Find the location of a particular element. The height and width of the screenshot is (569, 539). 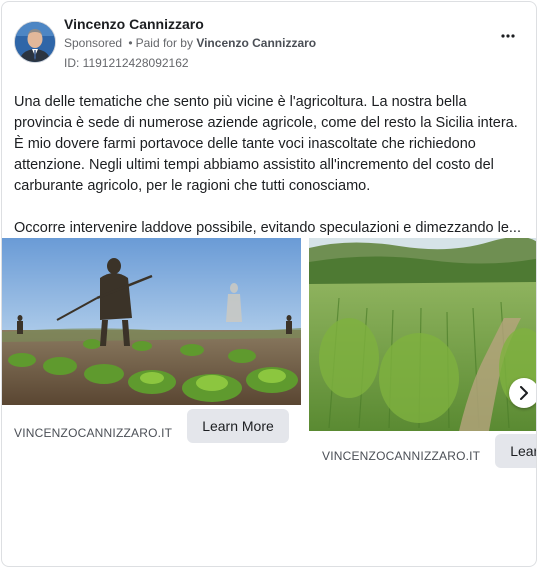

sponsored-label: Sponsored is located at coordinates (93, 43).